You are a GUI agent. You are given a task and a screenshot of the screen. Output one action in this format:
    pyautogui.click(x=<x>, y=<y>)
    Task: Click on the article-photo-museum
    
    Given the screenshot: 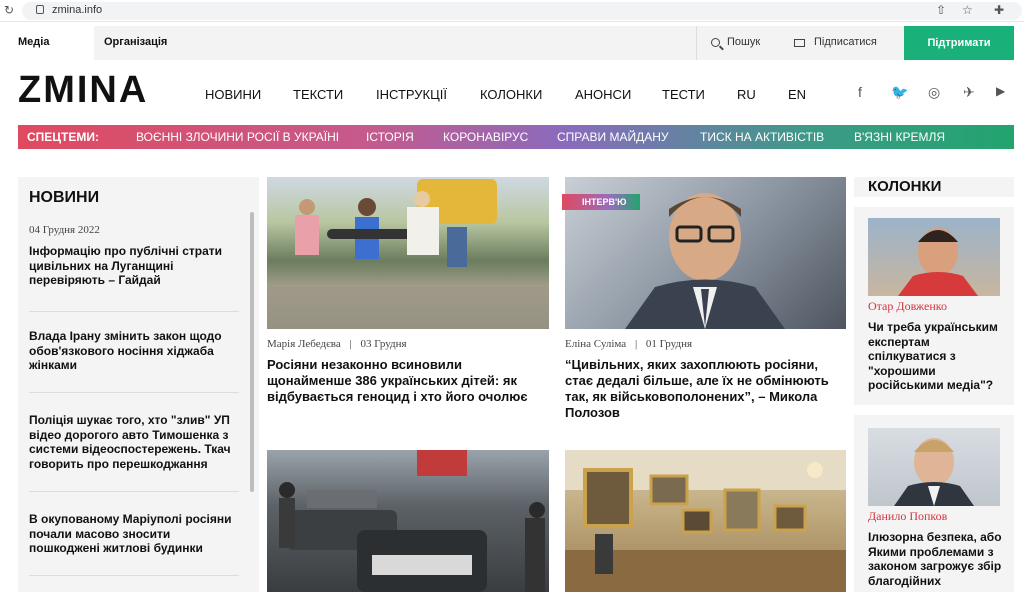 What is the action you would take?
    pyautogui.click(x=705, y=521)
    